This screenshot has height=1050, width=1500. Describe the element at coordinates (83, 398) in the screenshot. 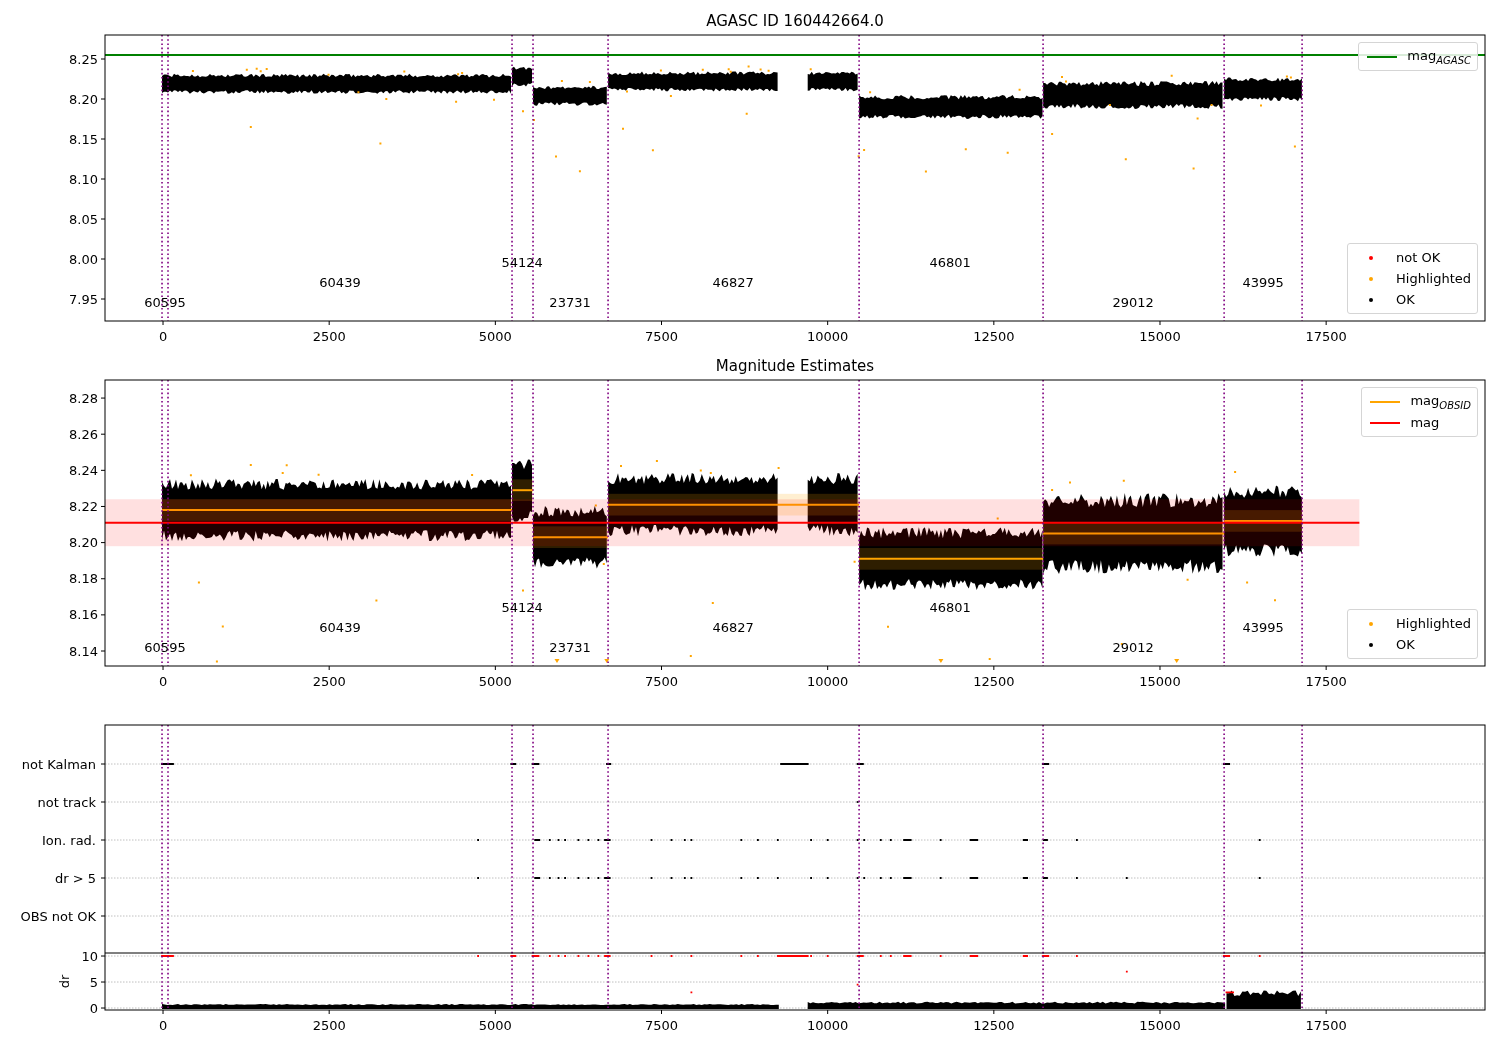

I see `y-tick-label: 8.28` at that location.